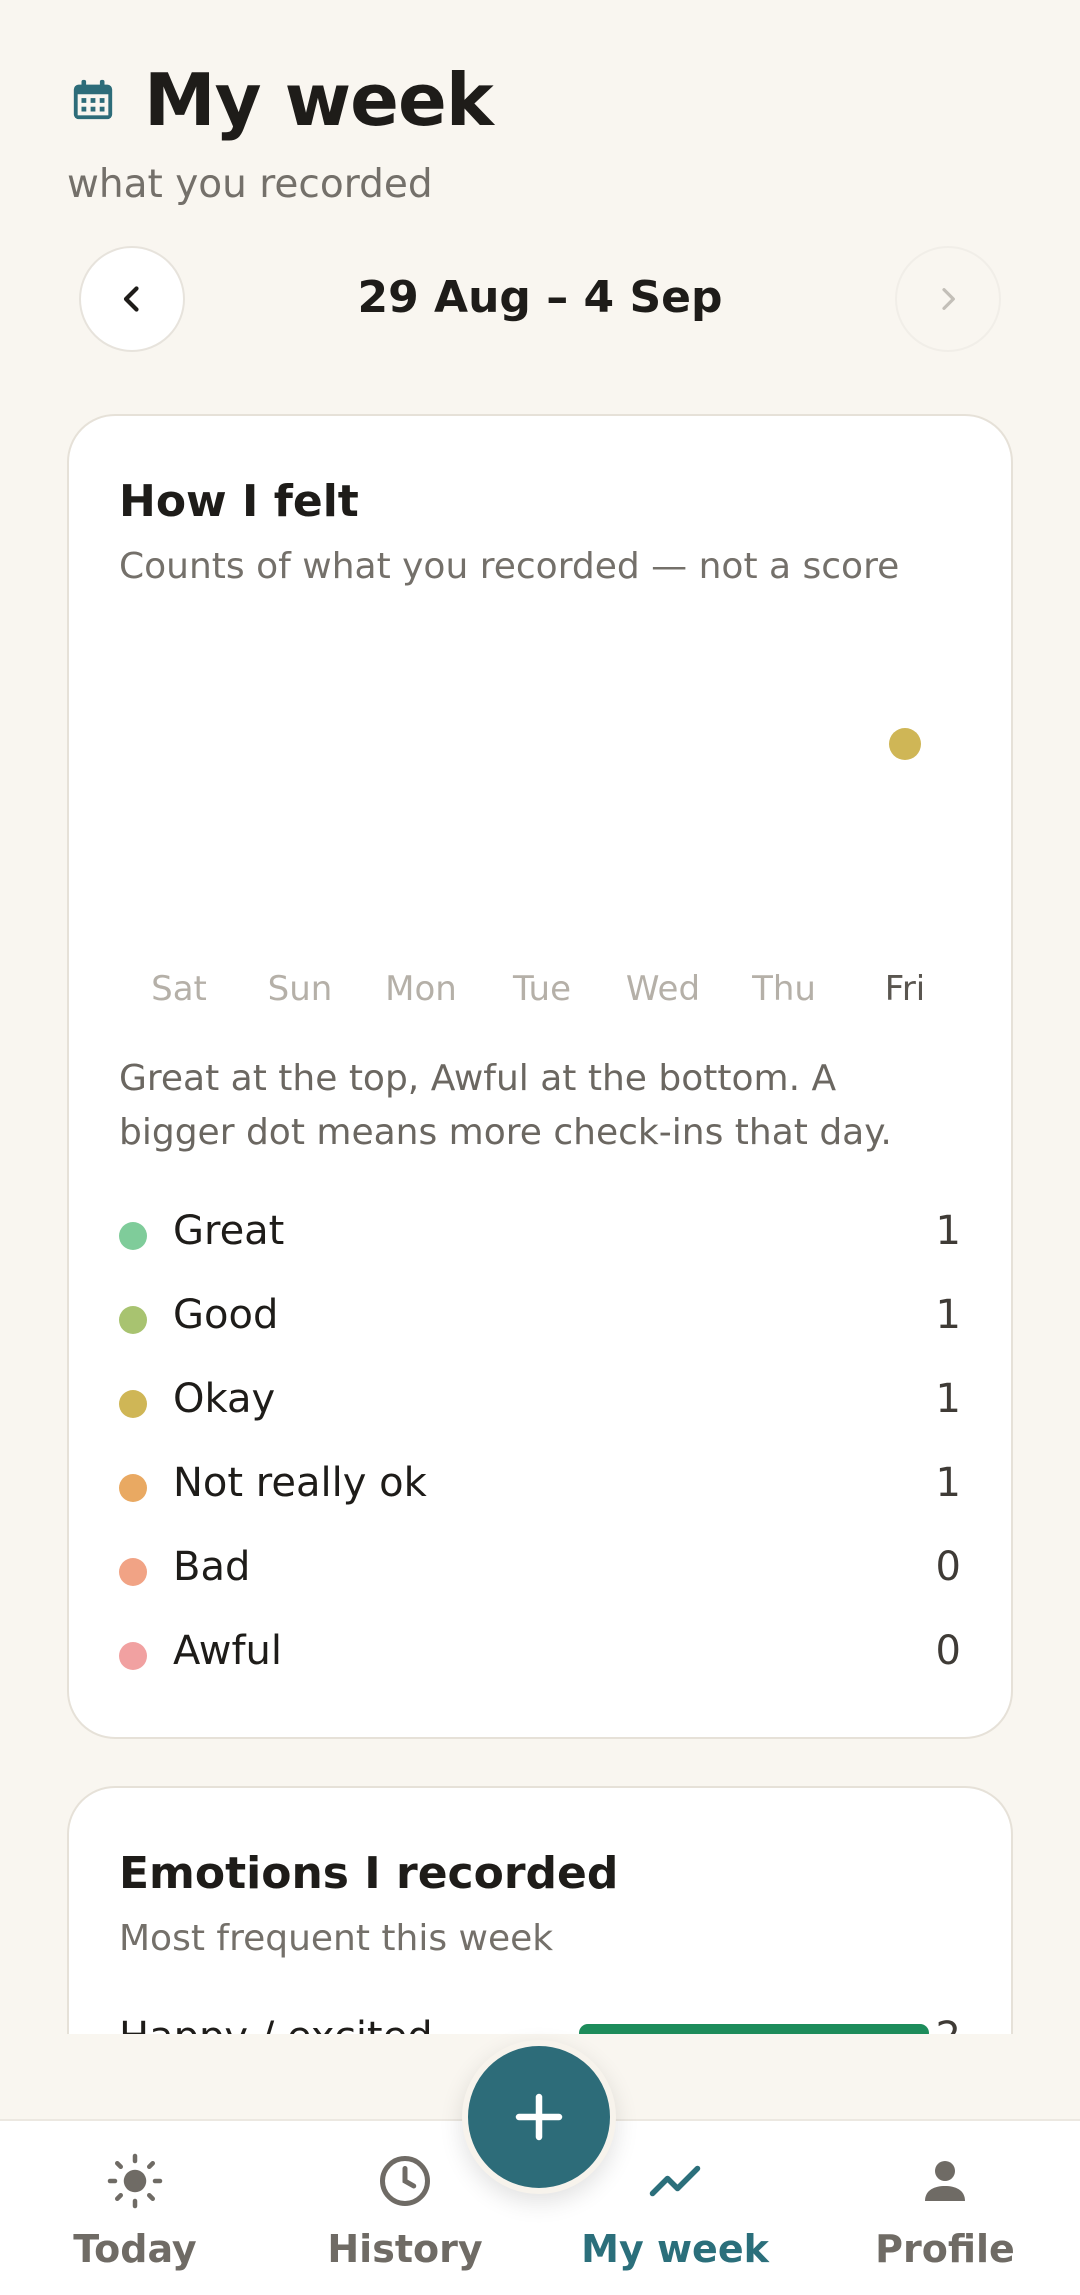 This screenshot has height=2295, width=1080. I want to click on add-entry-button, so click(539, 2117).